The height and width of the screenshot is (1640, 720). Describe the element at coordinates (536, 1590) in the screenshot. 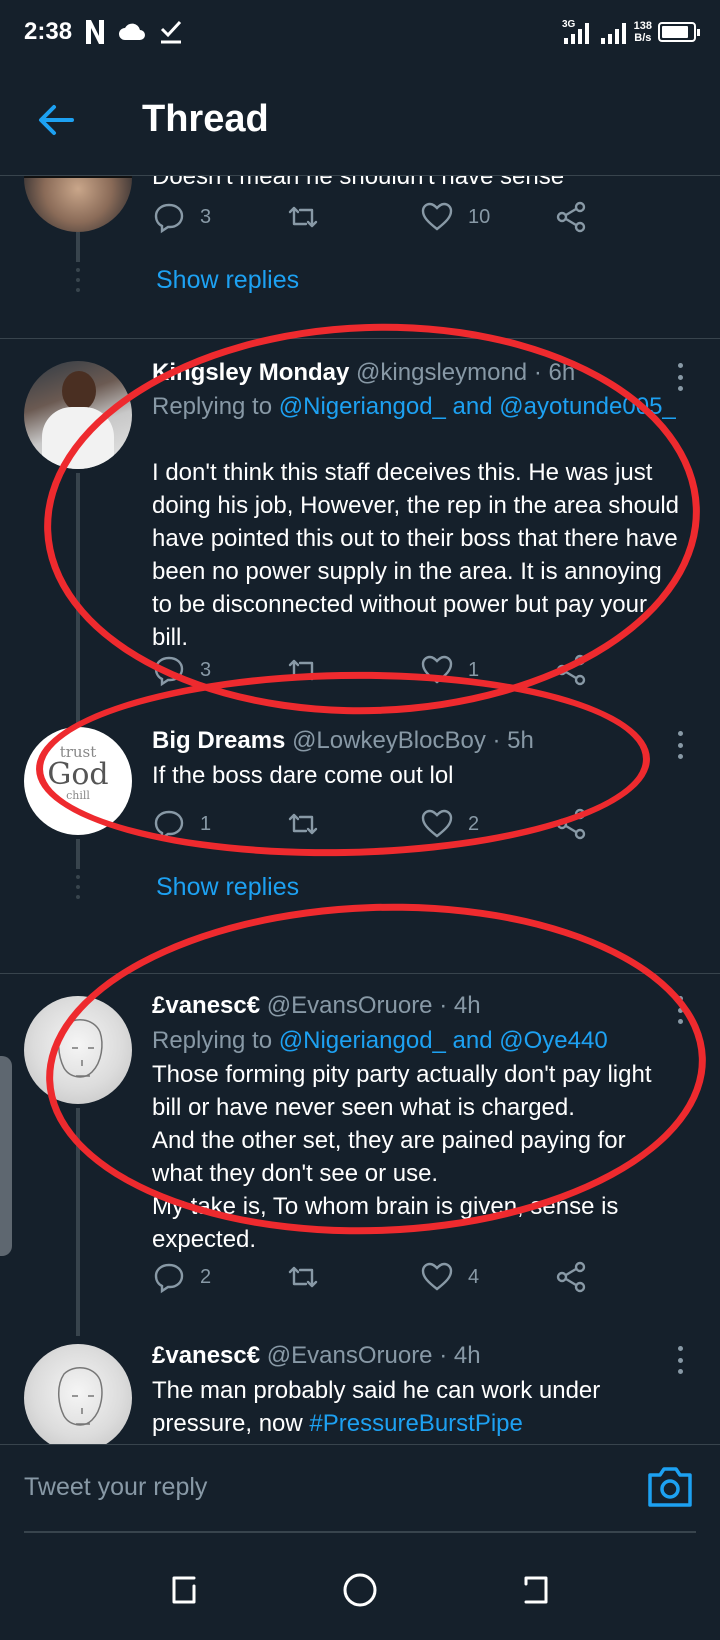

I see `back-nav-button` at that location.